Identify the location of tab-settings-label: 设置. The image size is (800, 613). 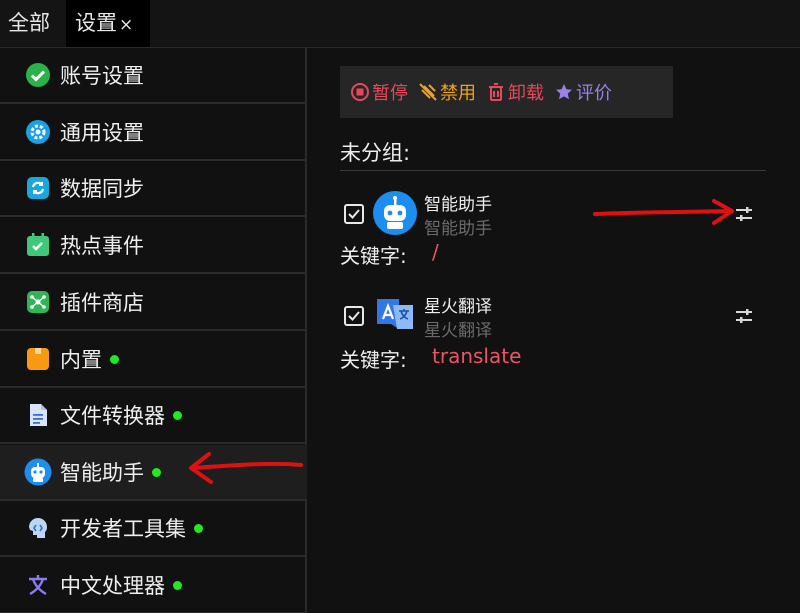
(96, 23).